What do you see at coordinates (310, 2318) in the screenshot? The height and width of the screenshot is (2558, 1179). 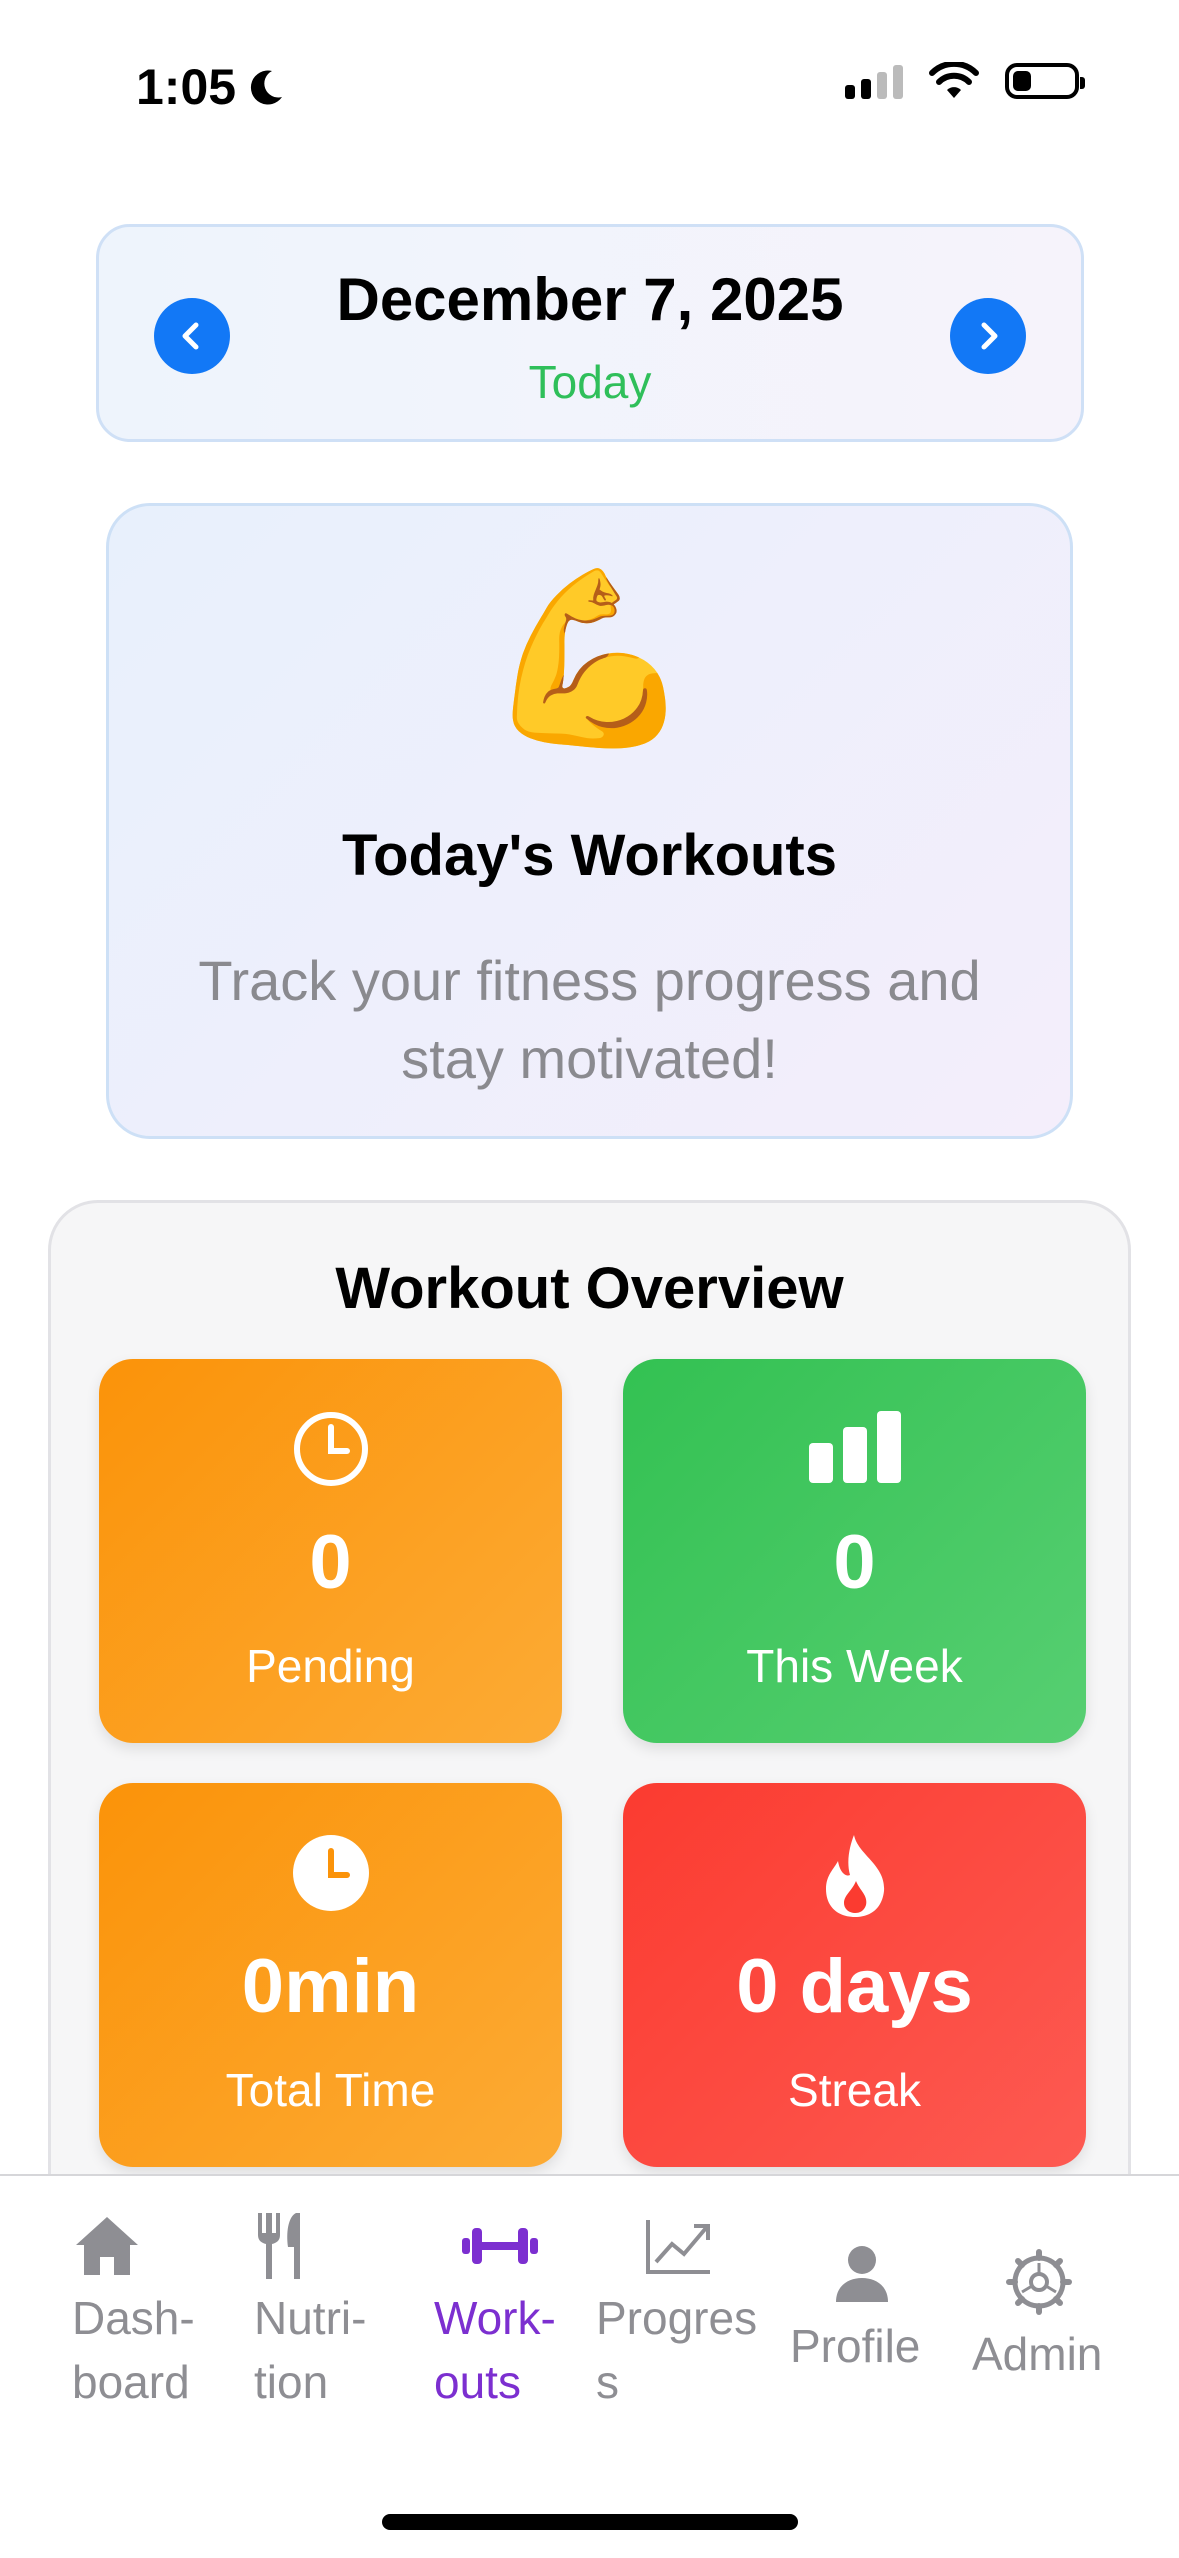 I see `tab-label: Nutri-` at bounding box center [310, 2318].